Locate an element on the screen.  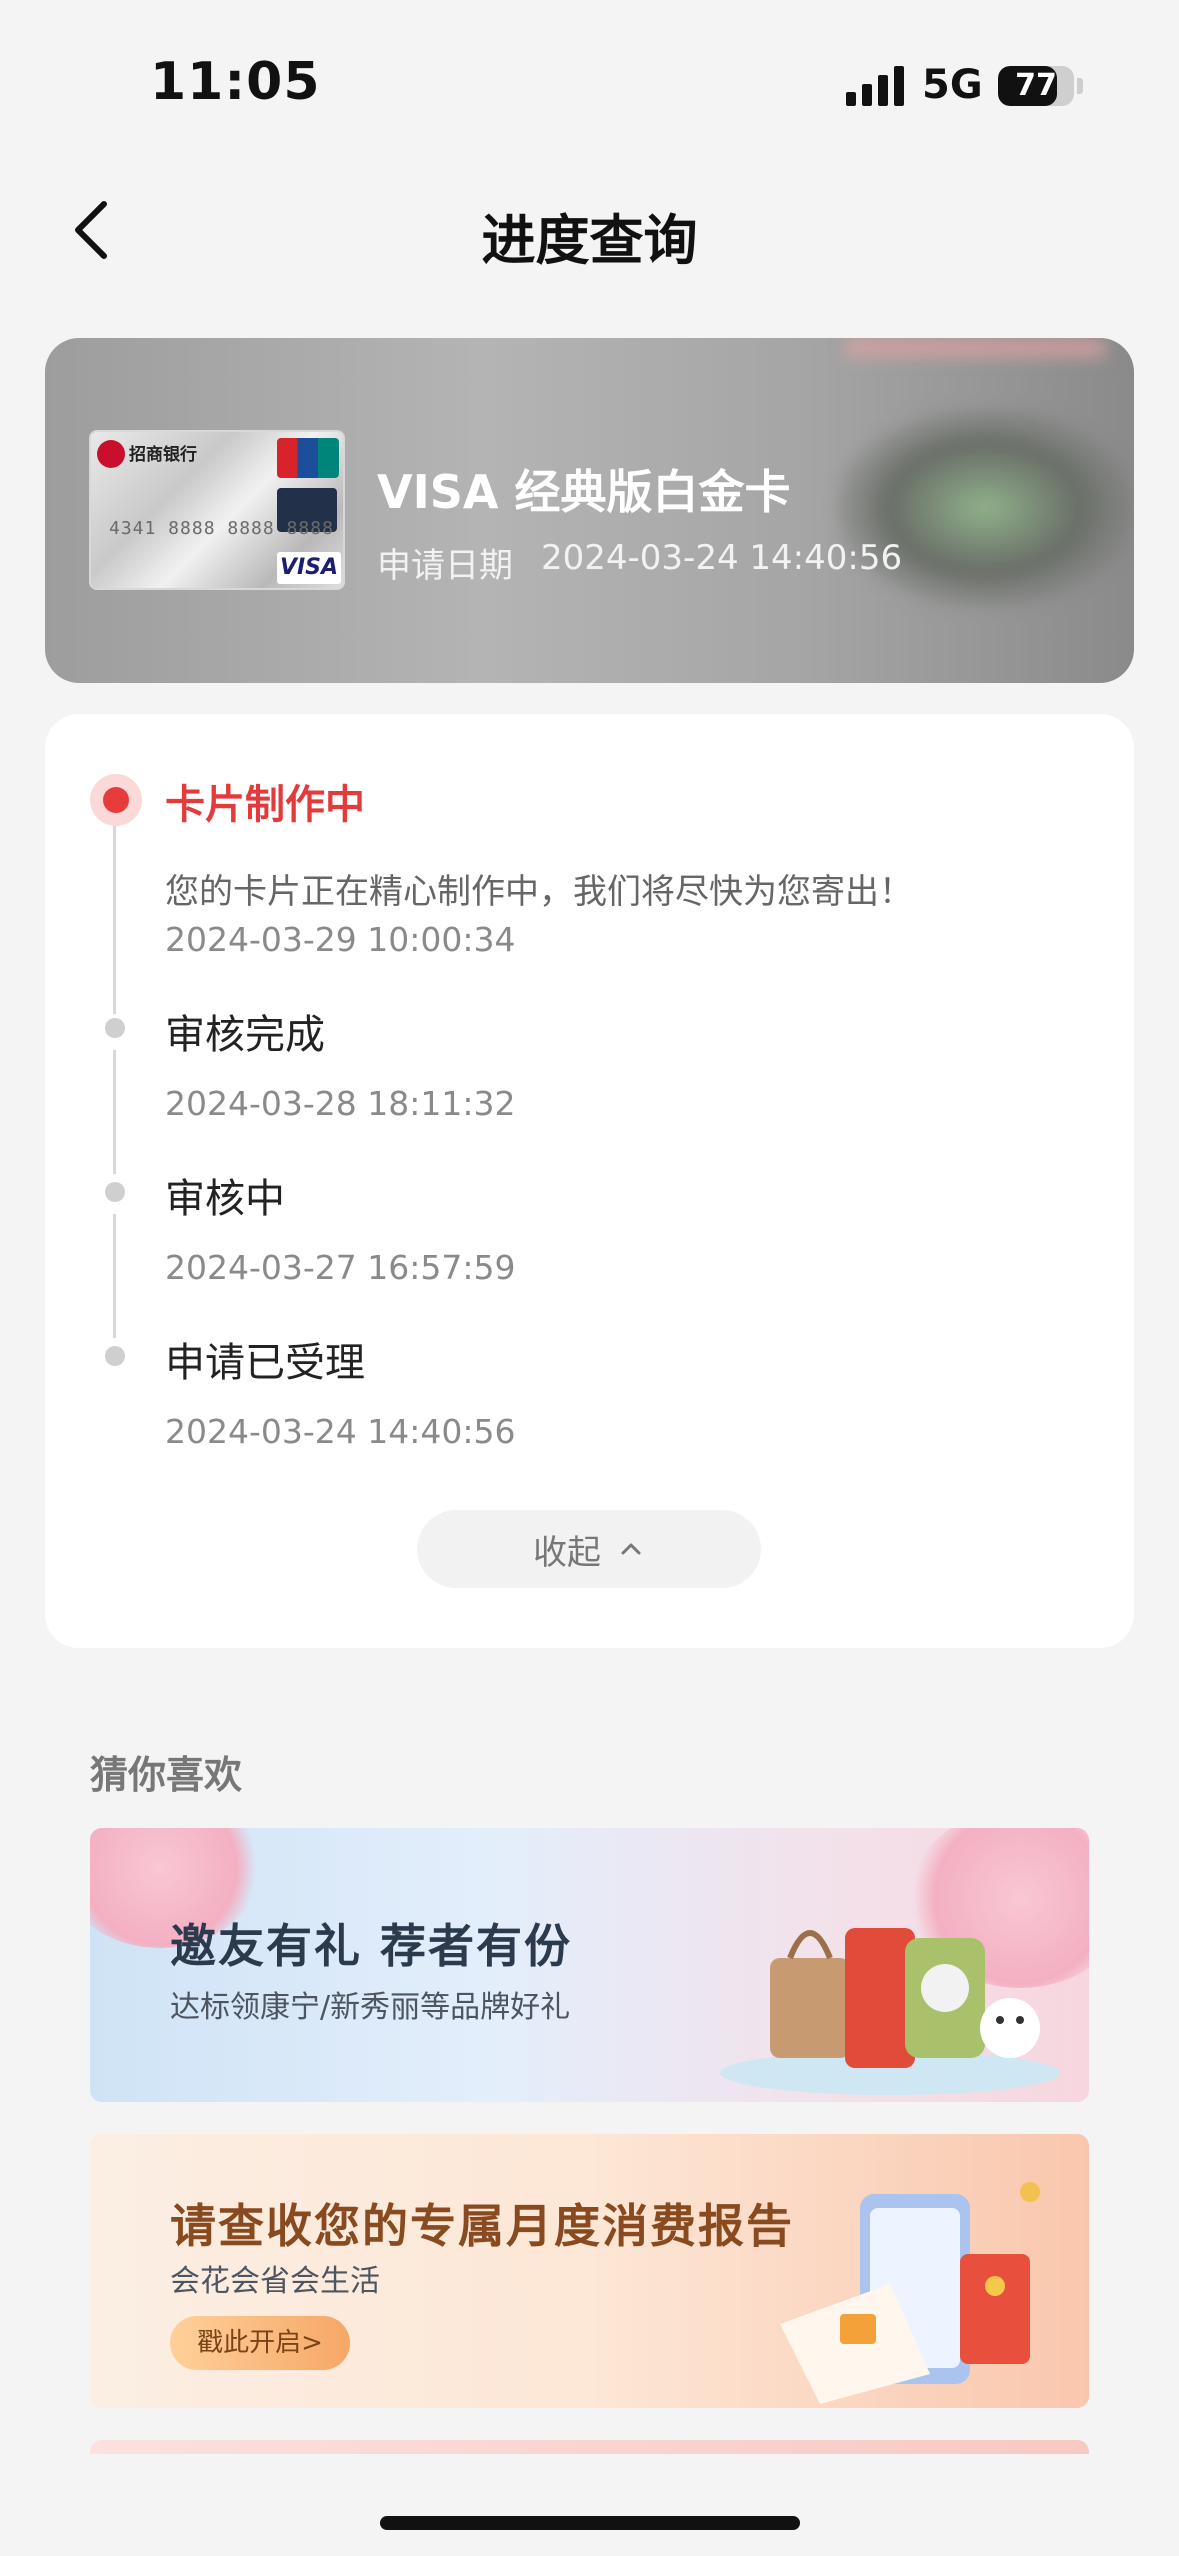
step-time: 2024-03-27 16:57:59 is located at coordinates (340, 1267).